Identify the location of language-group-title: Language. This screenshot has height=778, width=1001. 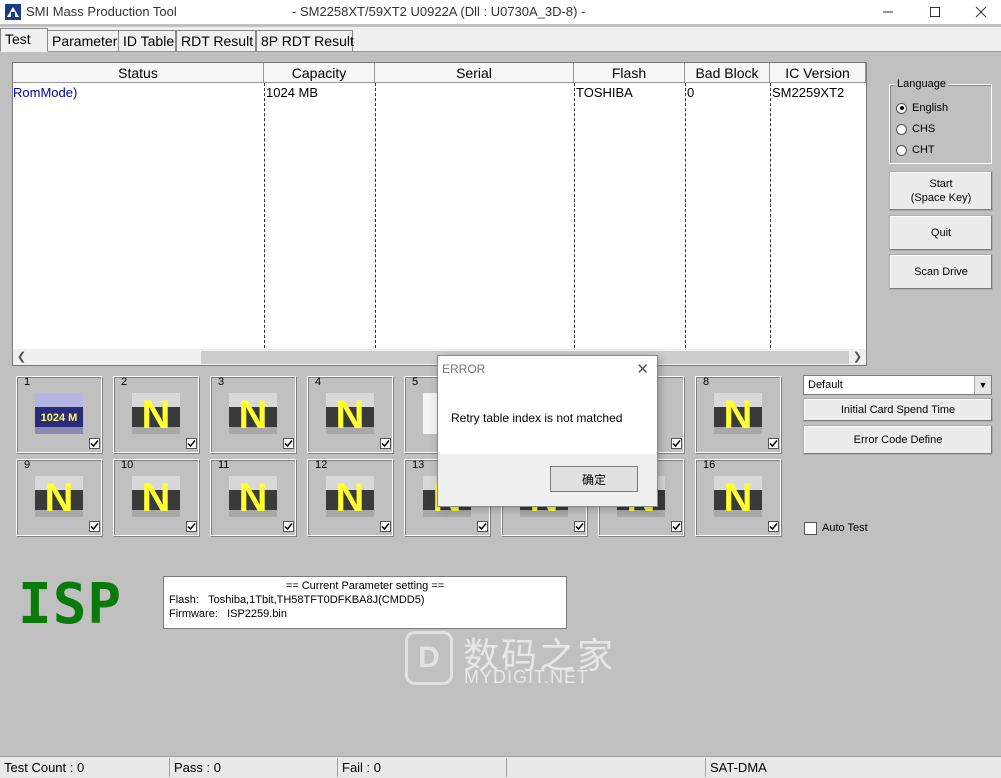
(921, 84).